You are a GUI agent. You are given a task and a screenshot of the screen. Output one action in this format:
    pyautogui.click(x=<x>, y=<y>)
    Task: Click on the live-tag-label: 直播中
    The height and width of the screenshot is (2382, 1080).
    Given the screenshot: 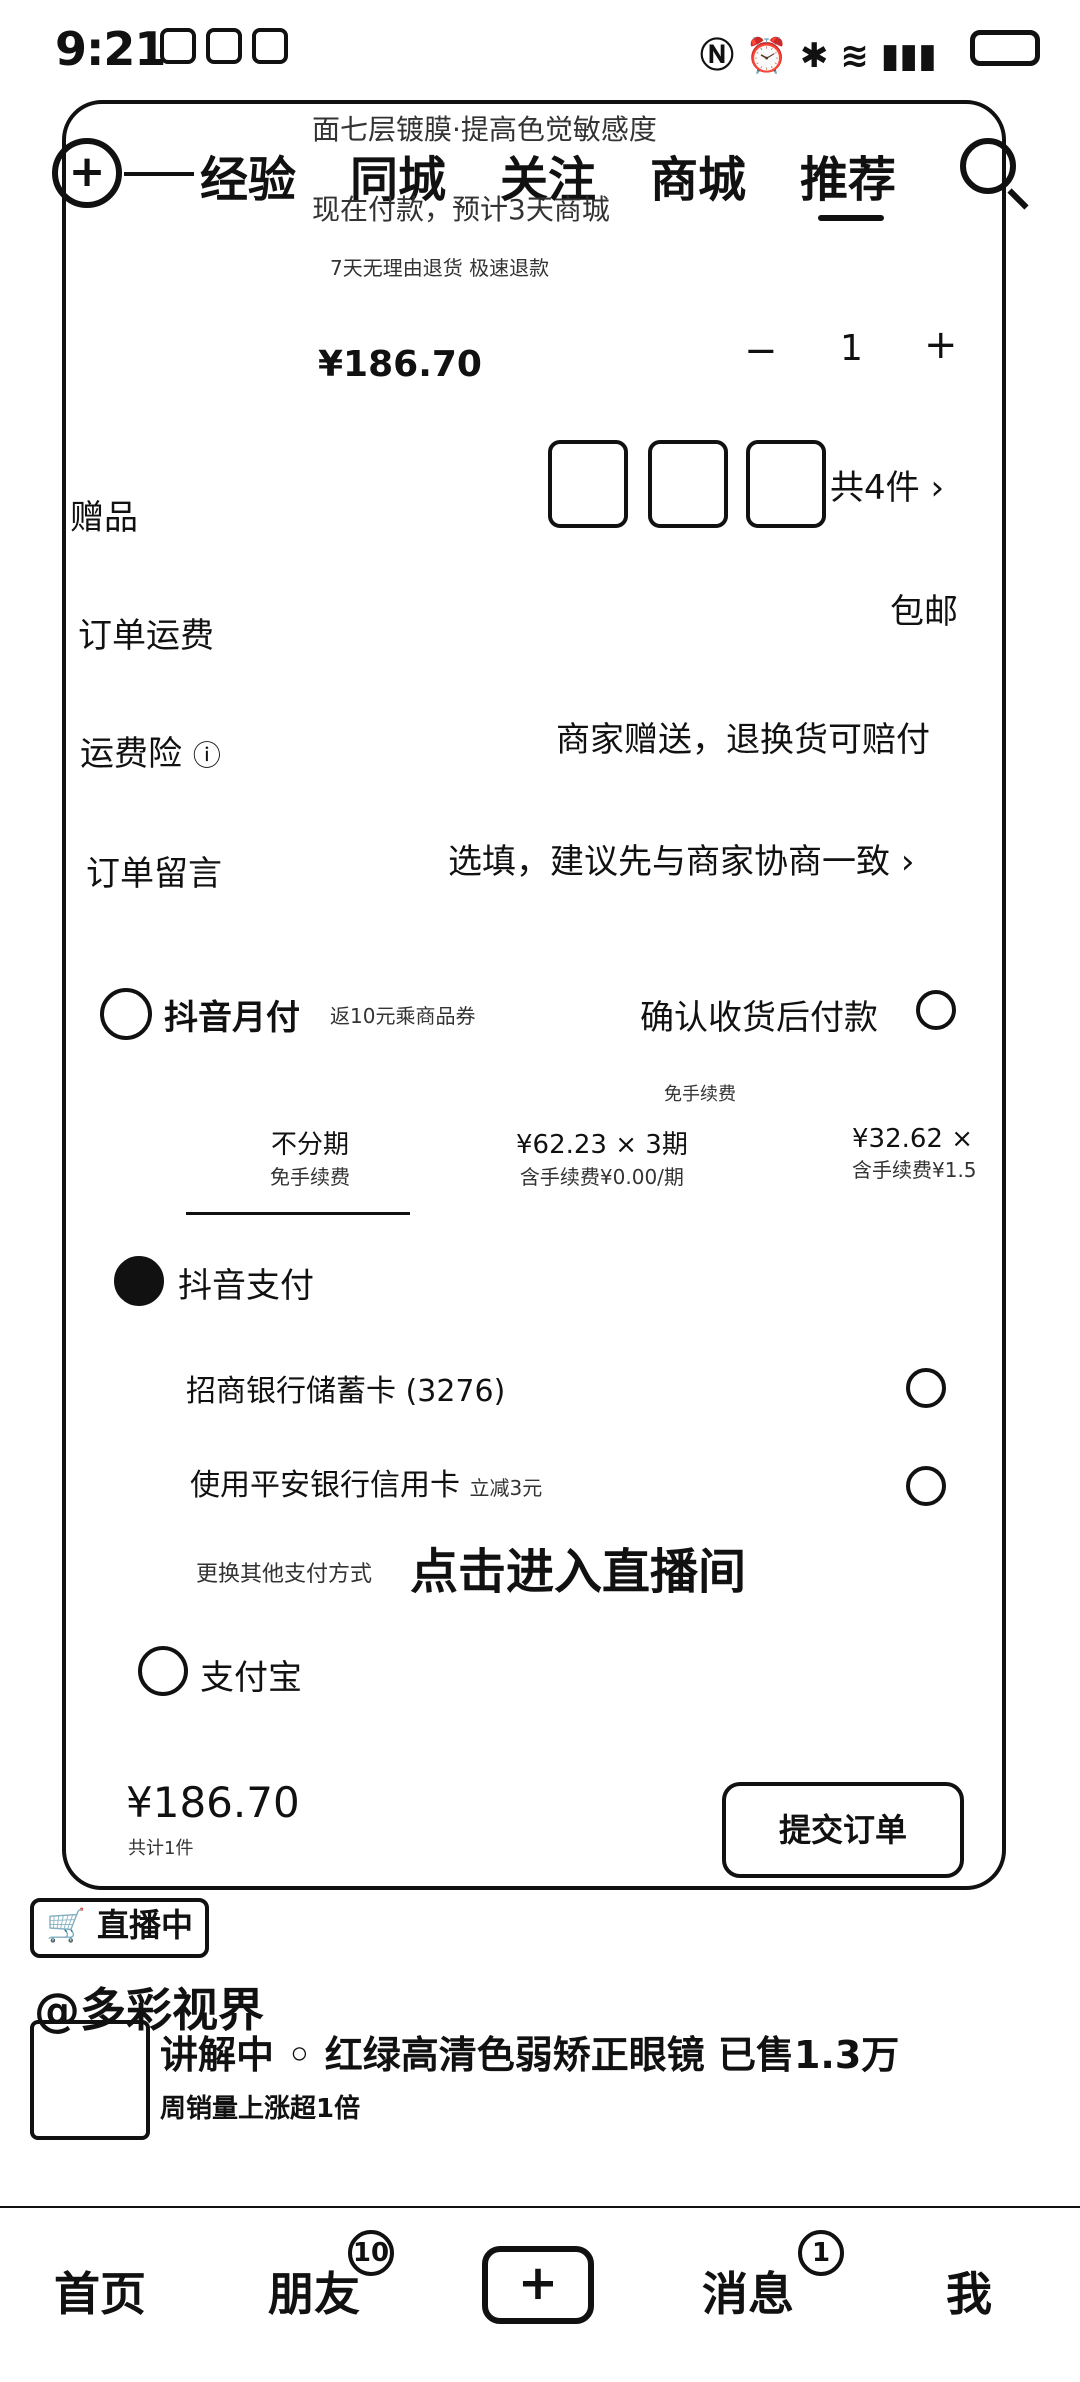 What is the action you would take?
    pyautogui.click(x=144, y=1925)
    